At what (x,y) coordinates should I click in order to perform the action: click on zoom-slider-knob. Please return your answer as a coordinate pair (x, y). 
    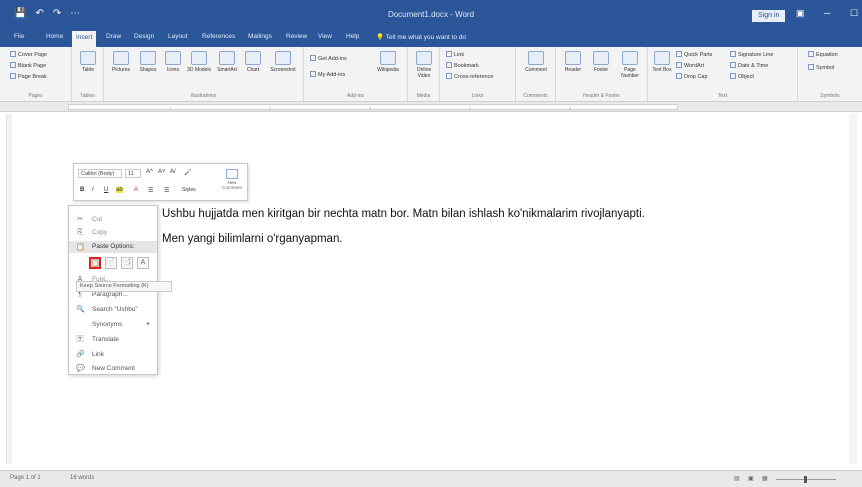
    Looking at the image, I should click on (805, 479).